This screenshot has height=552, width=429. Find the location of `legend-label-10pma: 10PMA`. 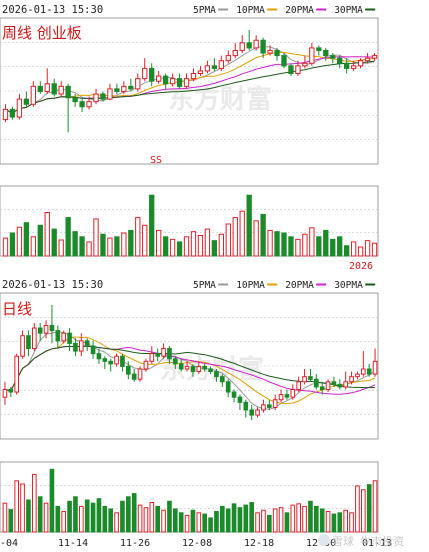

legend-label-10pma: 10PMA is located at coordinates (250, 285).